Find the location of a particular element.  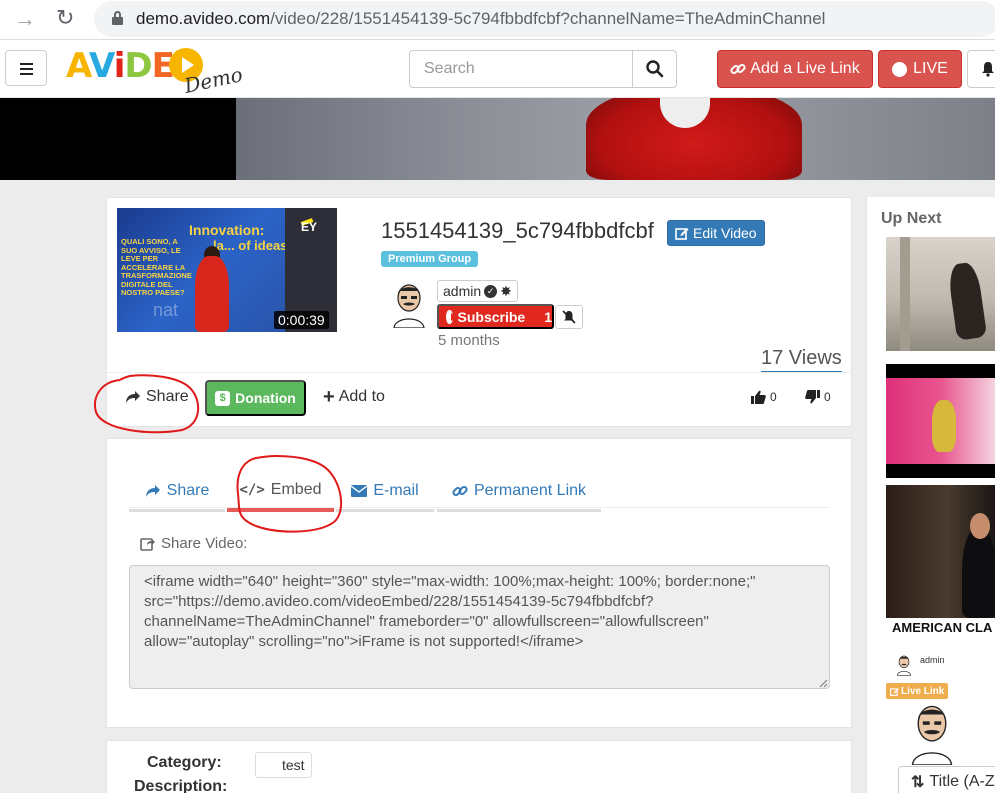

envelope-icon is located at coordinates (359, 490).